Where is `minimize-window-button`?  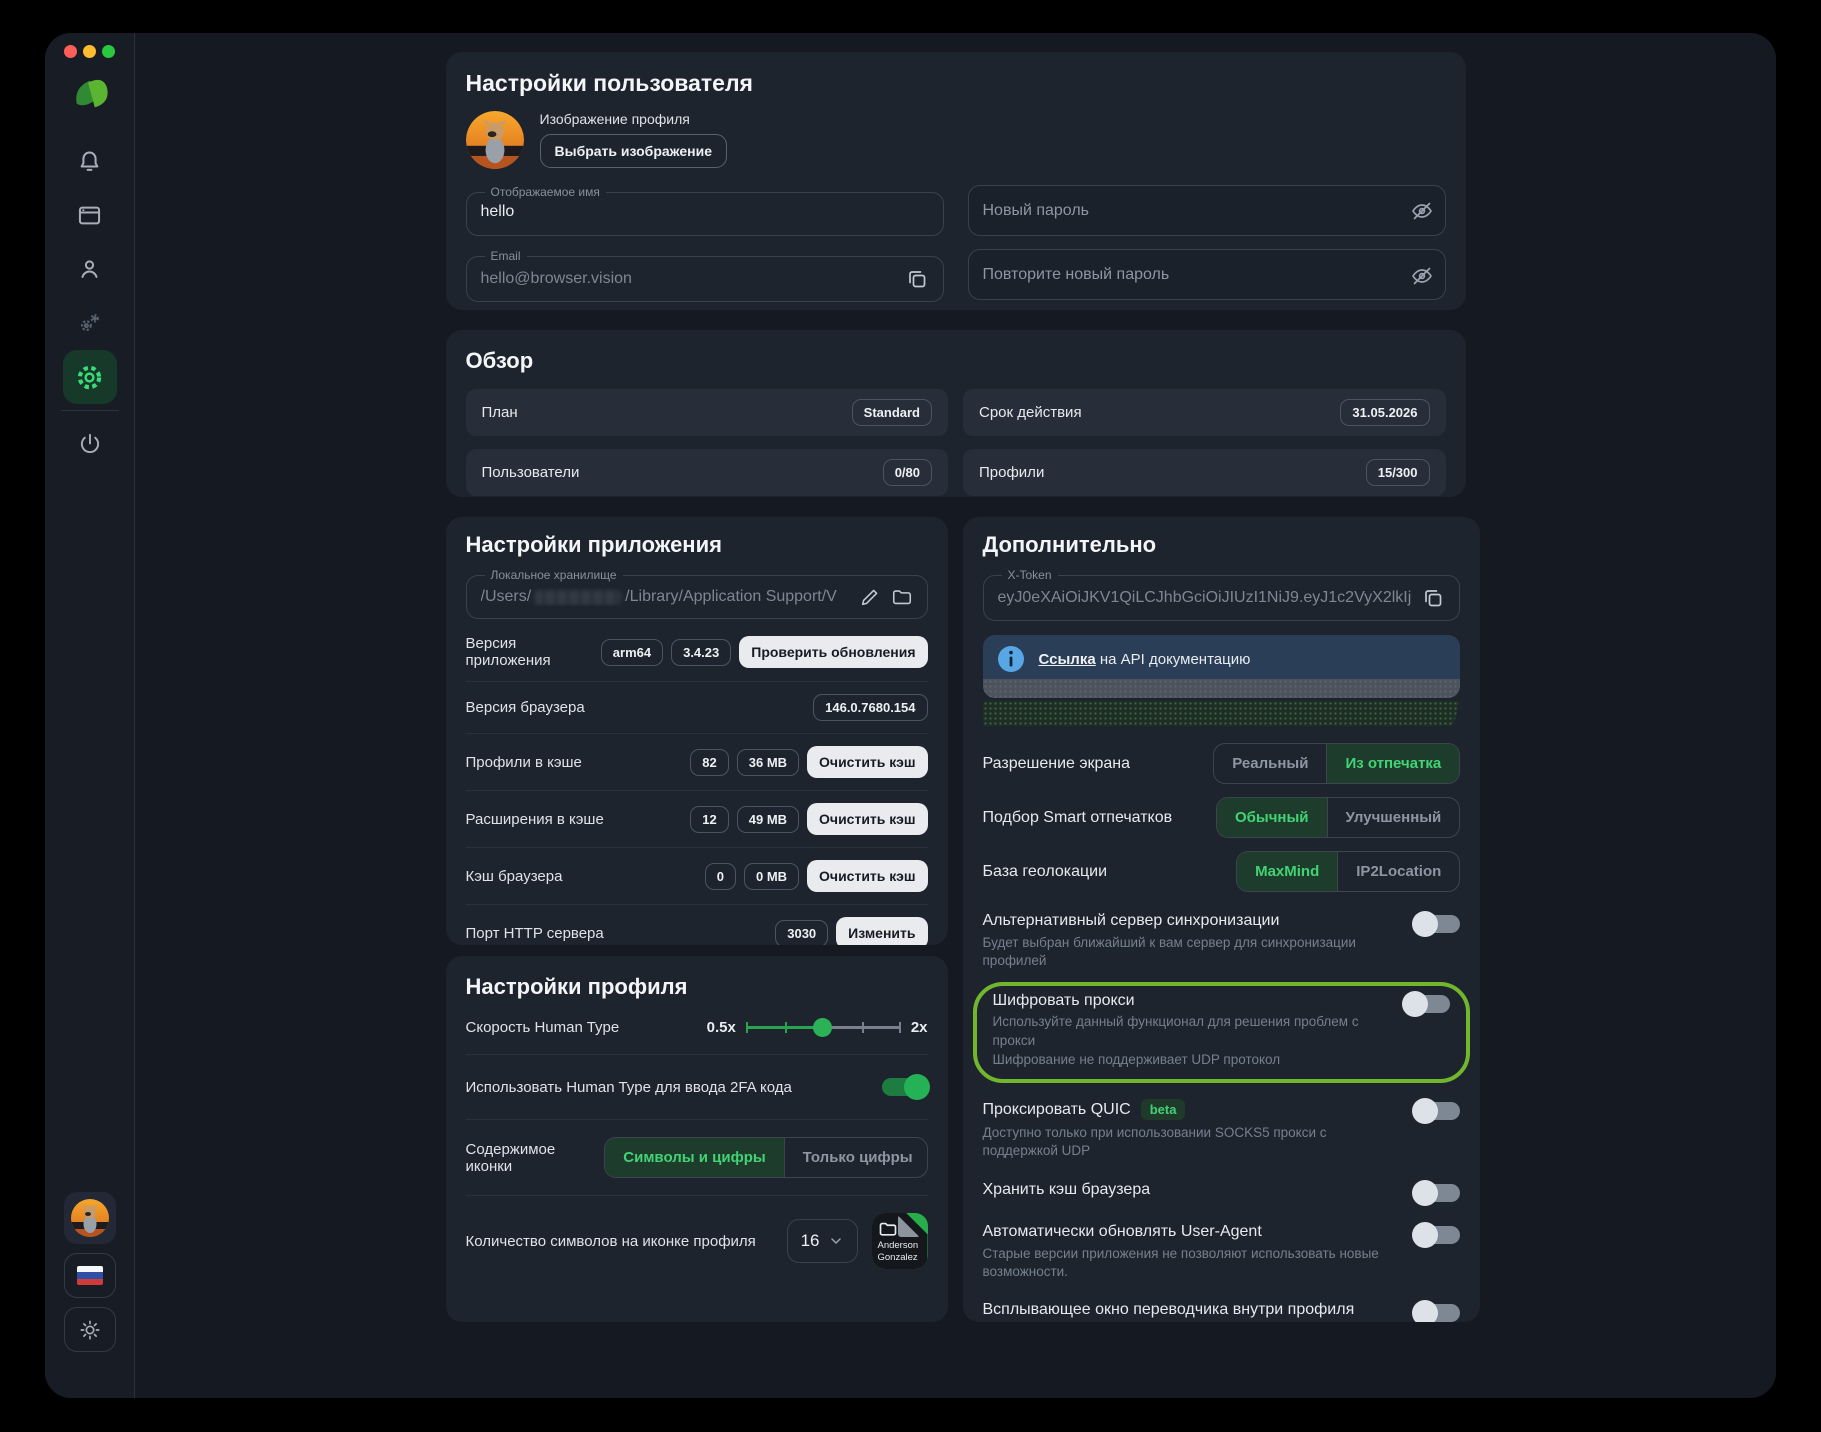 minimize-window-button is located at coordinates (89, 51).